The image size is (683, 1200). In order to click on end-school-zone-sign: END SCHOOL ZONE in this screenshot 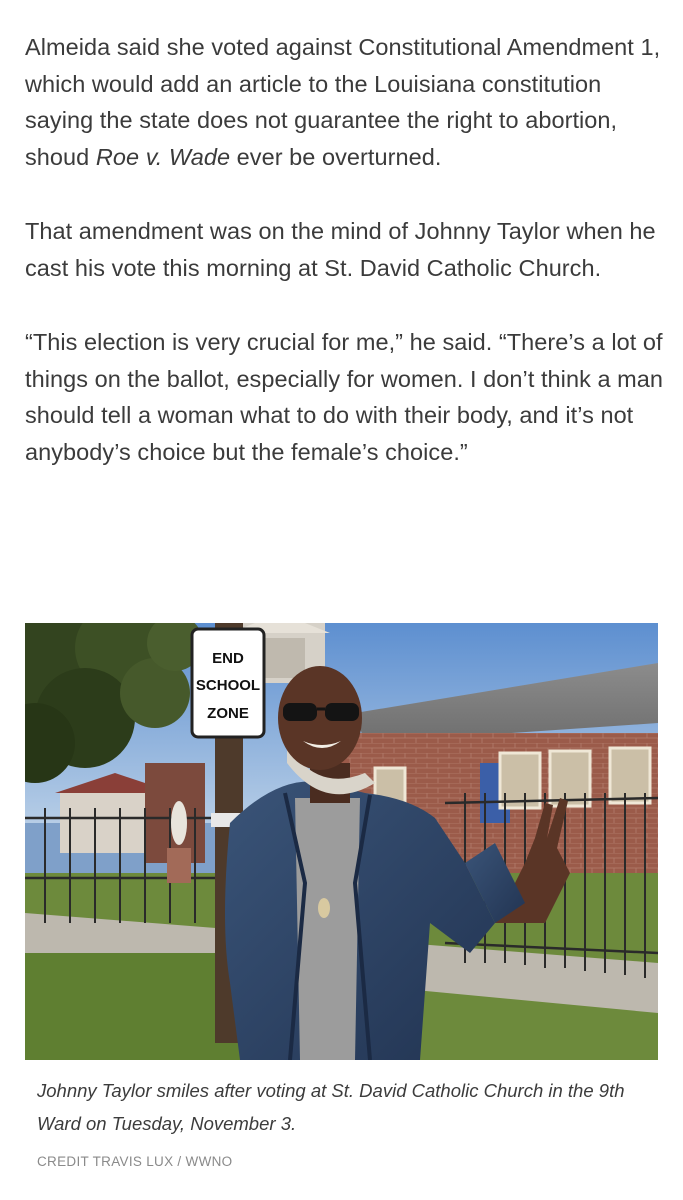, I will do `click(228, 683)`.